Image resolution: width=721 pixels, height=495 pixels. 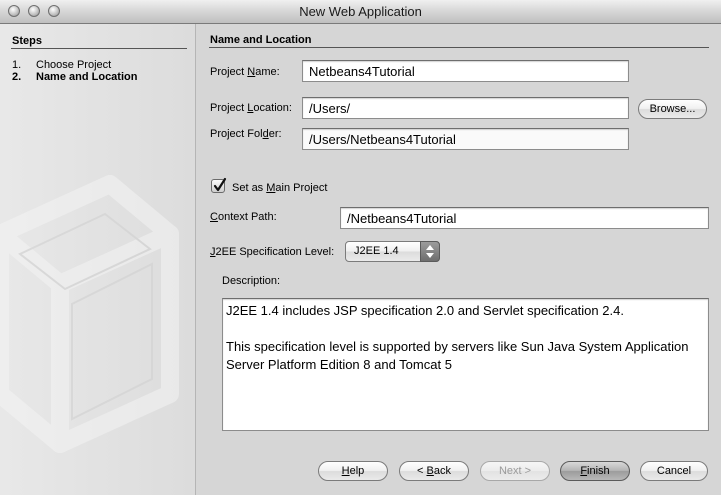 I want to click on step-label: Name and Location, so click(x=87, y=77).